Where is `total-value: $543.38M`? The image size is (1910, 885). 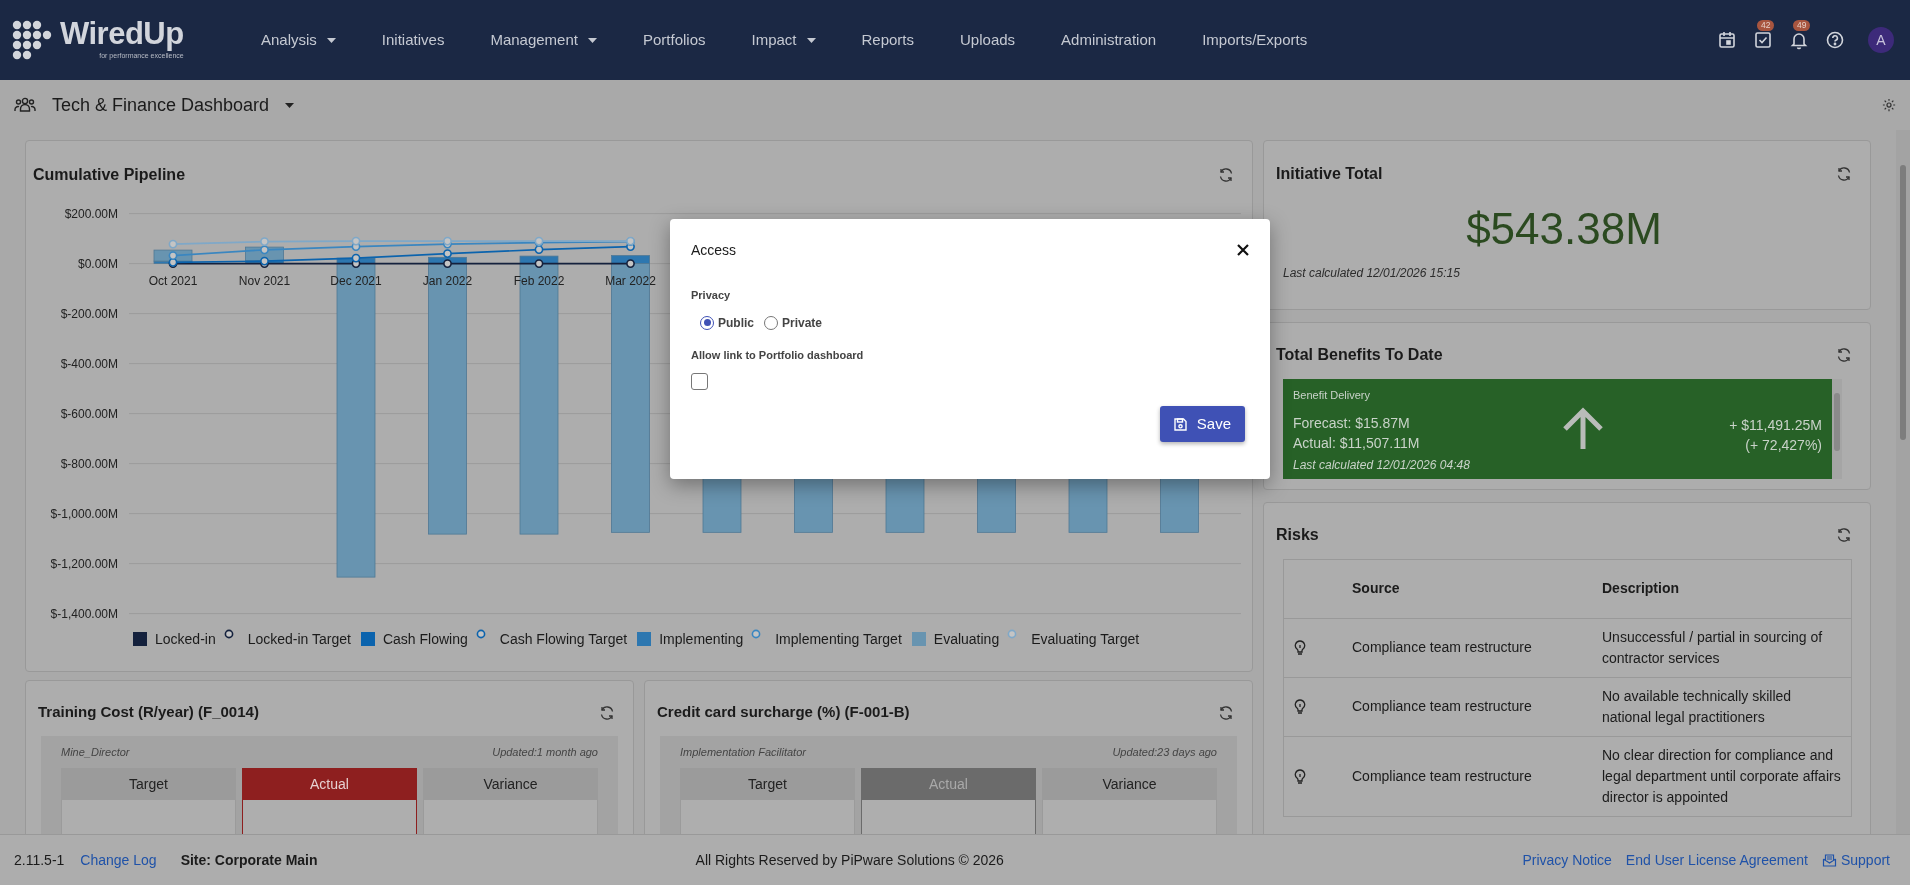 total-value: $543.38M is located at coordinates (1564, 229).